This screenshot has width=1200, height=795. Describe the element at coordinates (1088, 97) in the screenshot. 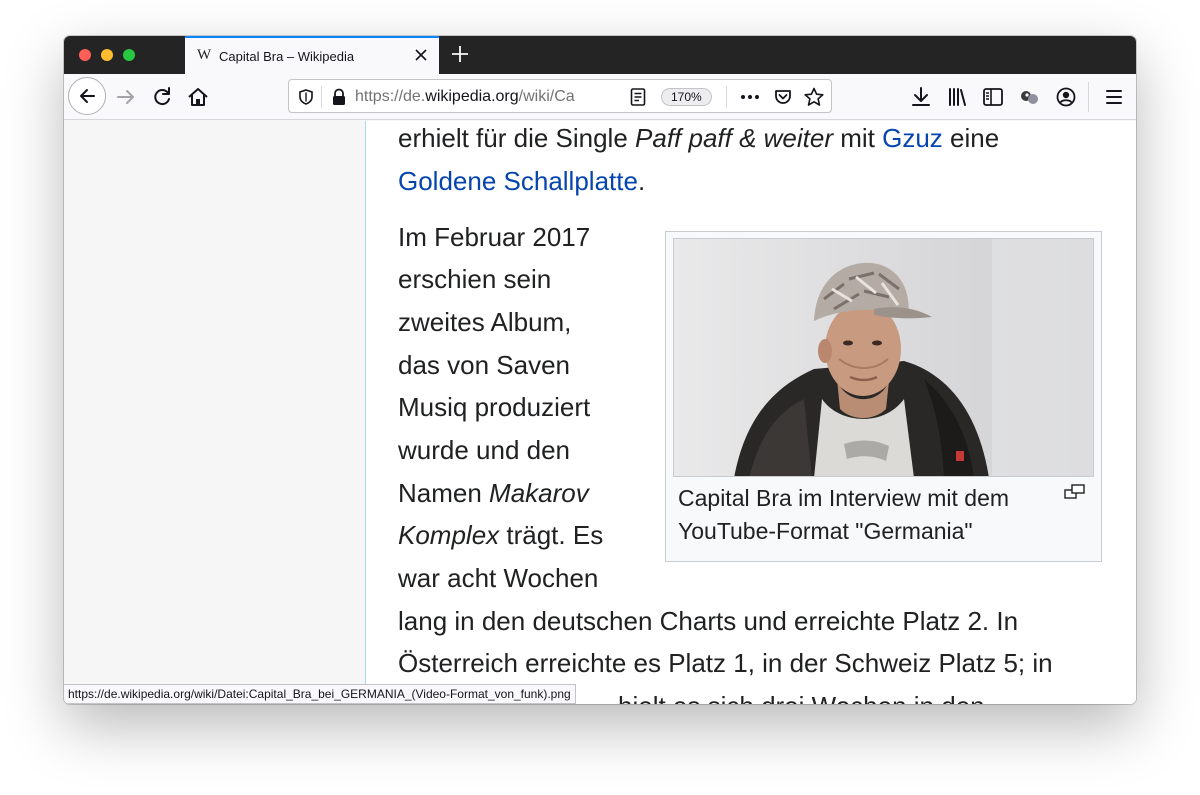

I see `toolbar-separator` at that location.